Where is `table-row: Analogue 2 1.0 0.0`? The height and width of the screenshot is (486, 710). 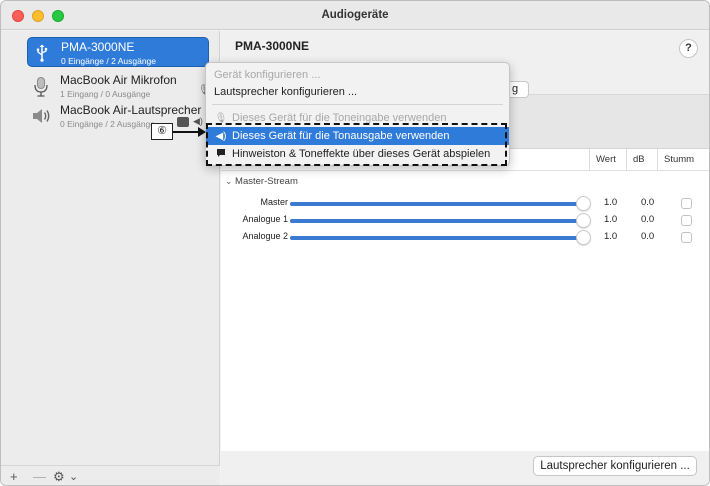
table-row: Analogue 2 1.0 0.0 is located at coordinates (465, 238).